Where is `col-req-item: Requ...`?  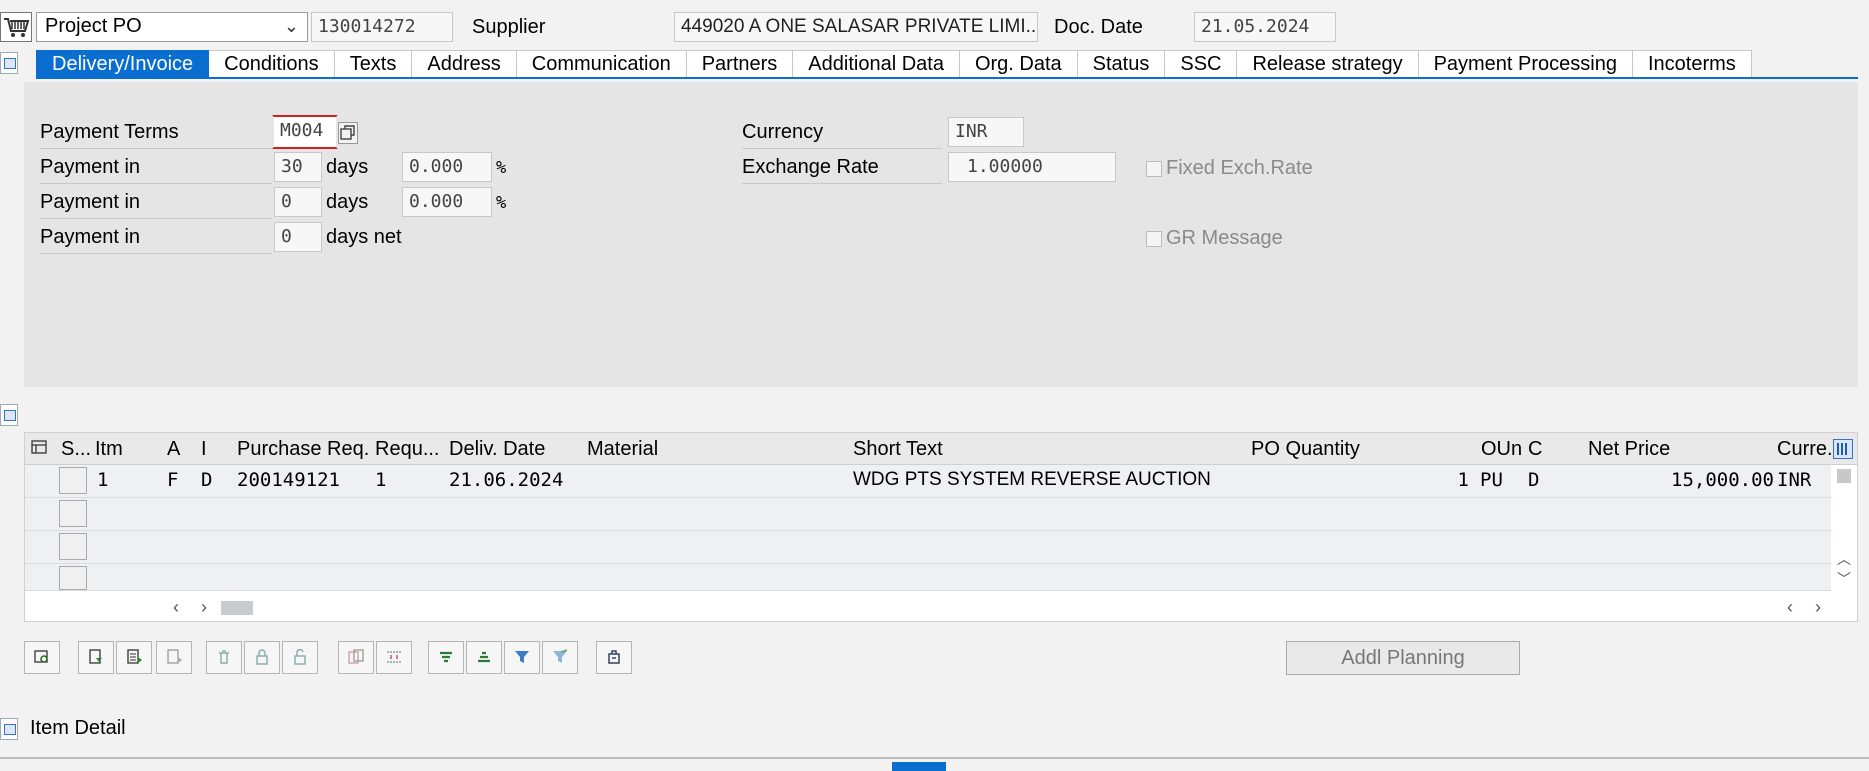
col-req-item: Requ... is located at coordinates (407, 449).